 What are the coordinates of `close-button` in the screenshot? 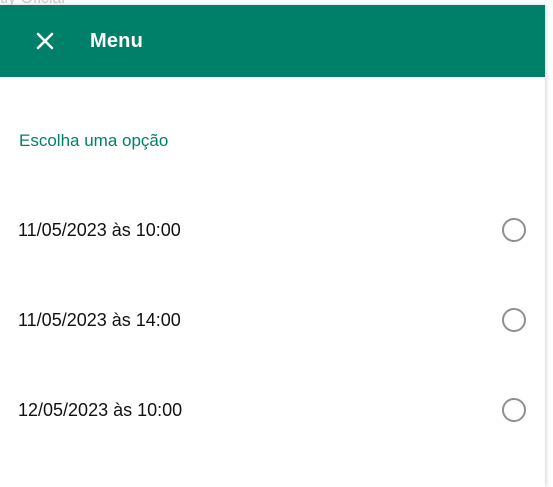 It's located at (45, 41).